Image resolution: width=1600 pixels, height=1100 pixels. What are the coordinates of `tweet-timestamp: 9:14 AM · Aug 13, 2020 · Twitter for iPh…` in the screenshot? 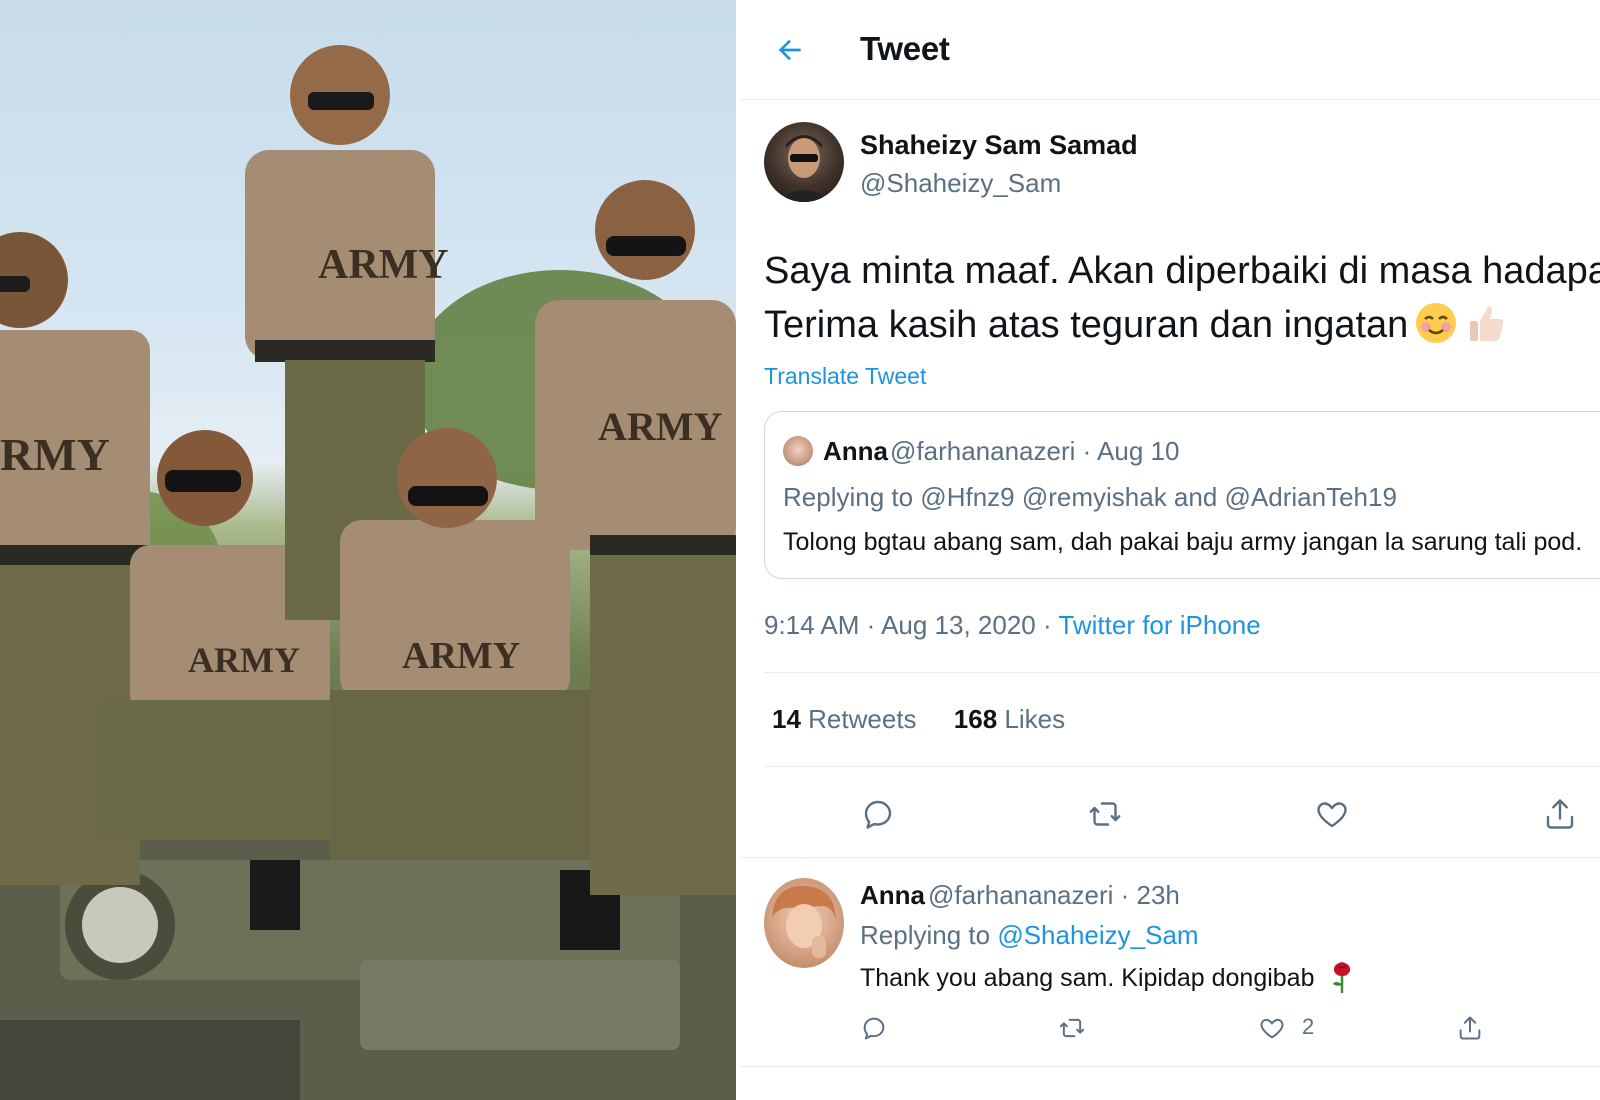 It's located at (1012, 625).